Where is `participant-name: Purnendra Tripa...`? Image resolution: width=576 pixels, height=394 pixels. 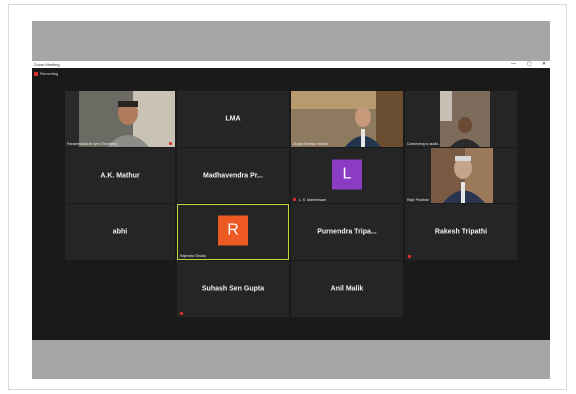 participant-name: Purnendra Tripa... is located at coordinates (347, 232).